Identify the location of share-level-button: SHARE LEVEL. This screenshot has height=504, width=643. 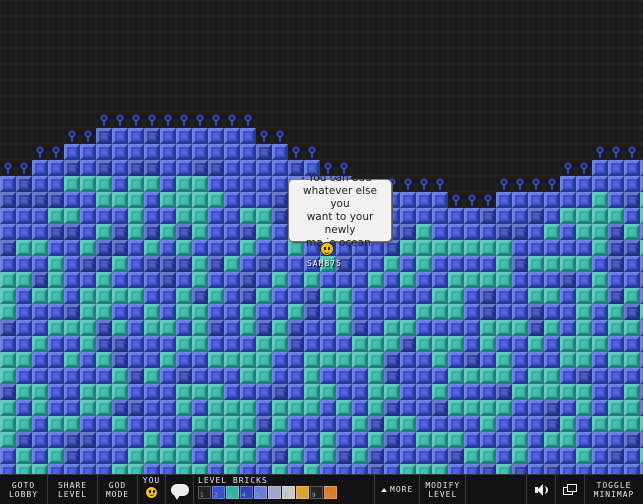
(73, 489).